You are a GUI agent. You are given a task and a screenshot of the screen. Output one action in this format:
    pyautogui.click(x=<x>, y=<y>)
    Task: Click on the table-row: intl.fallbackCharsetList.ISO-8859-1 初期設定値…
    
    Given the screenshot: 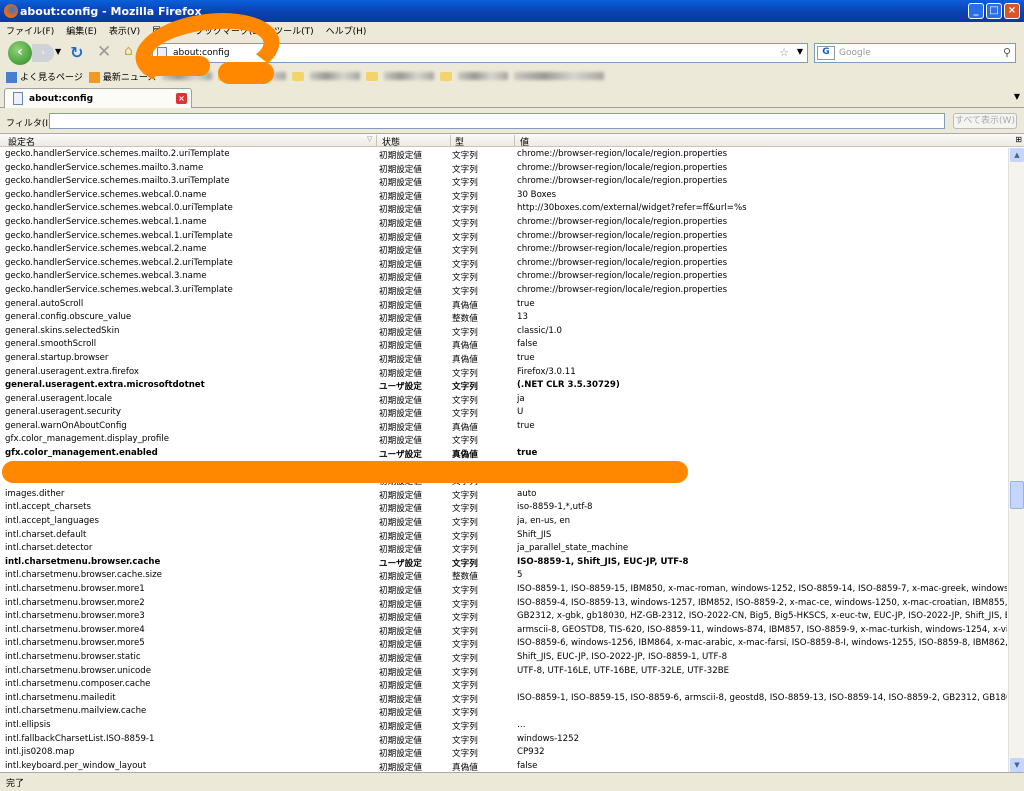 What is the action you would take?
    pyautogui.click(x=504, y=740)
    